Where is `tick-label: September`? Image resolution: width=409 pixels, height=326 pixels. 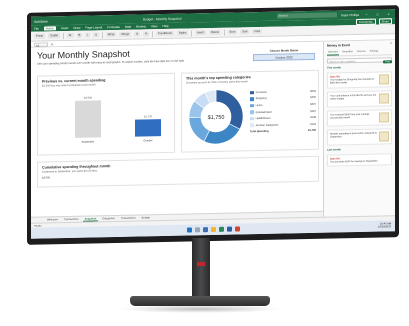 tick-label: September is located at coordinates (88, 142).